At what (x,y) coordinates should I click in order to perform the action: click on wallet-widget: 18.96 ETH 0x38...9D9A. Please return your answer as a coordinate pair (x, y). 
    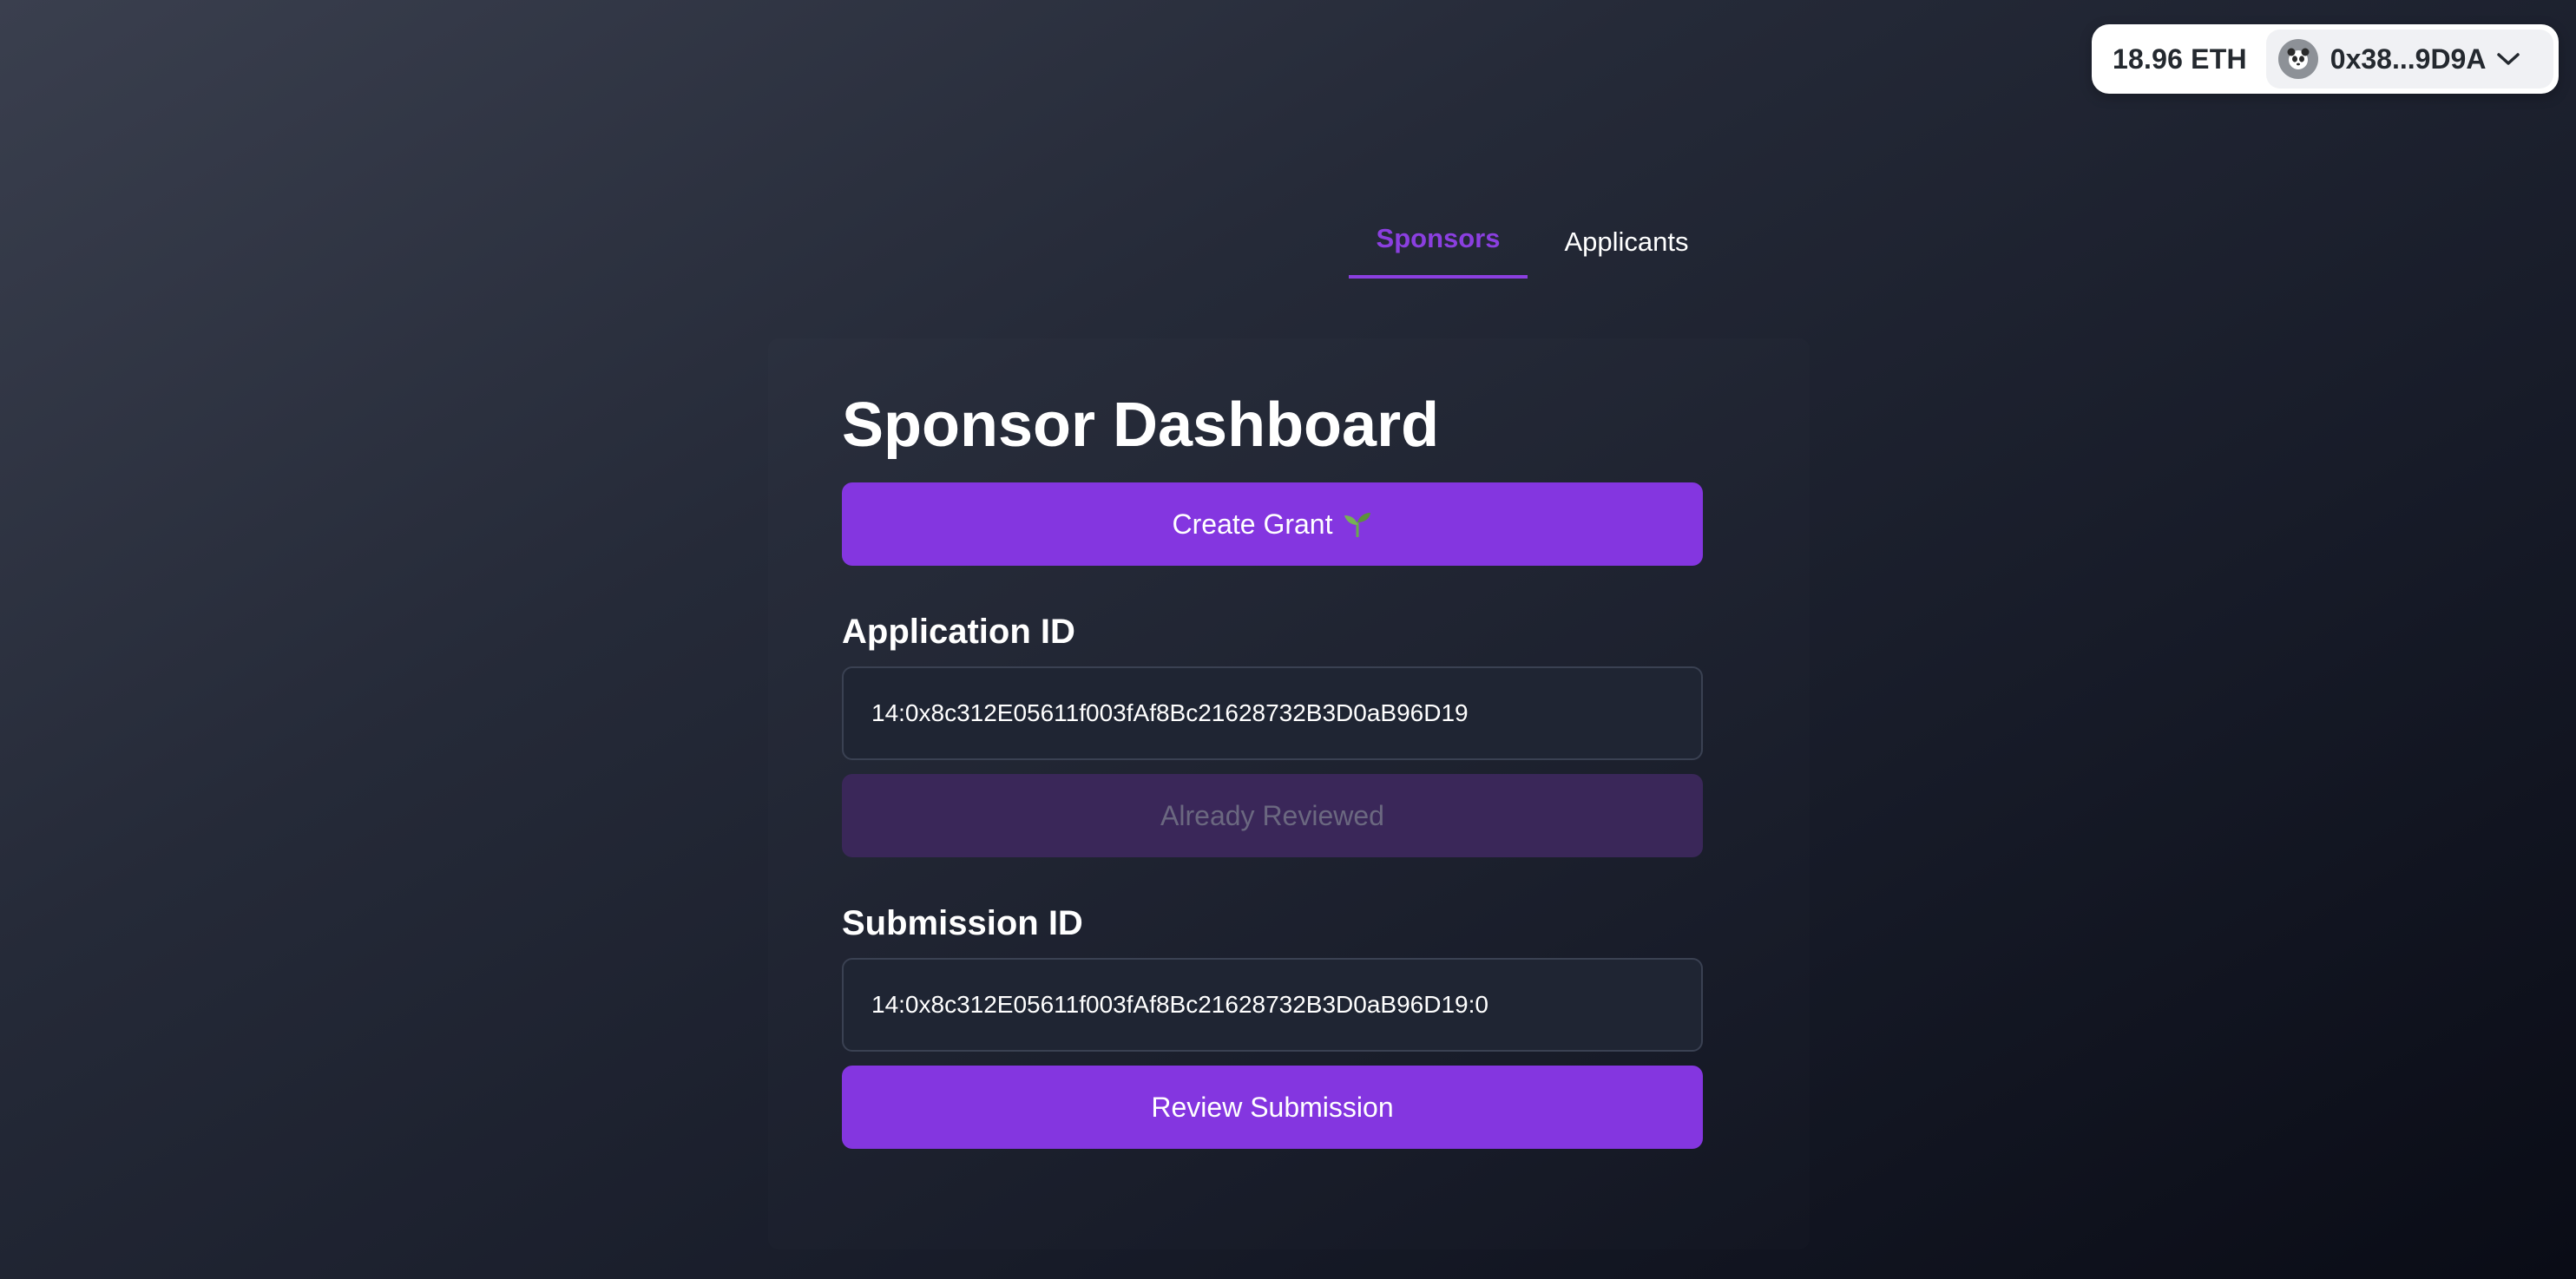
    Looking at the image, I should click on (2325, 59).